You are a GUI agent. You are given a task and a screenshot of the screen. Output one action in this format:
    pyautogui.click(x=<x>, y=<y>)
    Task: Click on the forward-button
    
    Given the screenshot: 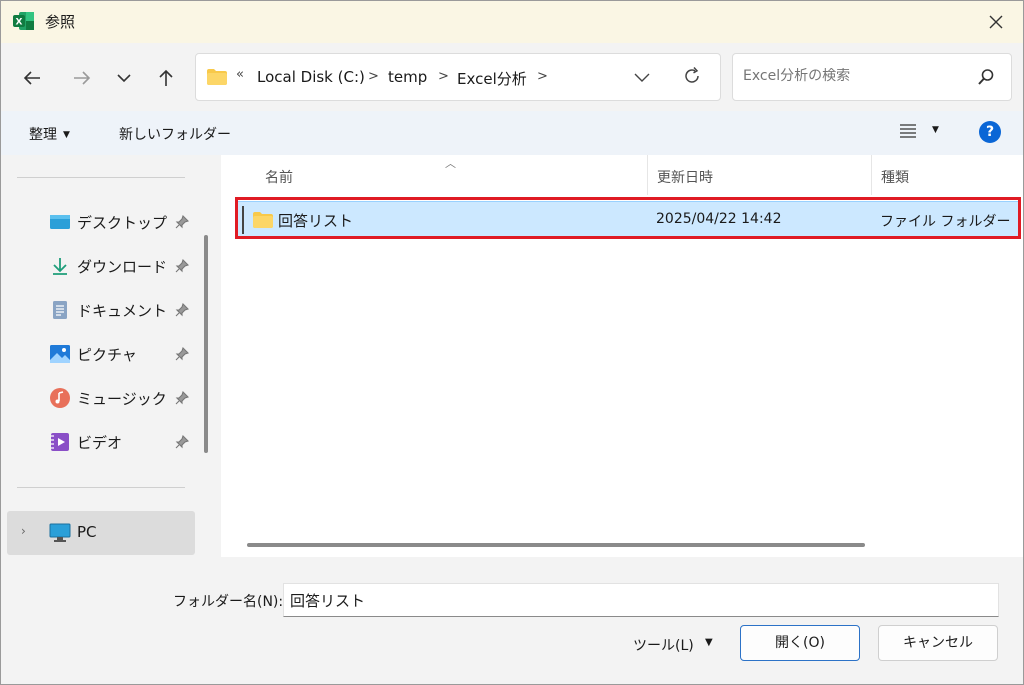 What is the action you would take?
    pyautogui.click(x=82, y=78)
    